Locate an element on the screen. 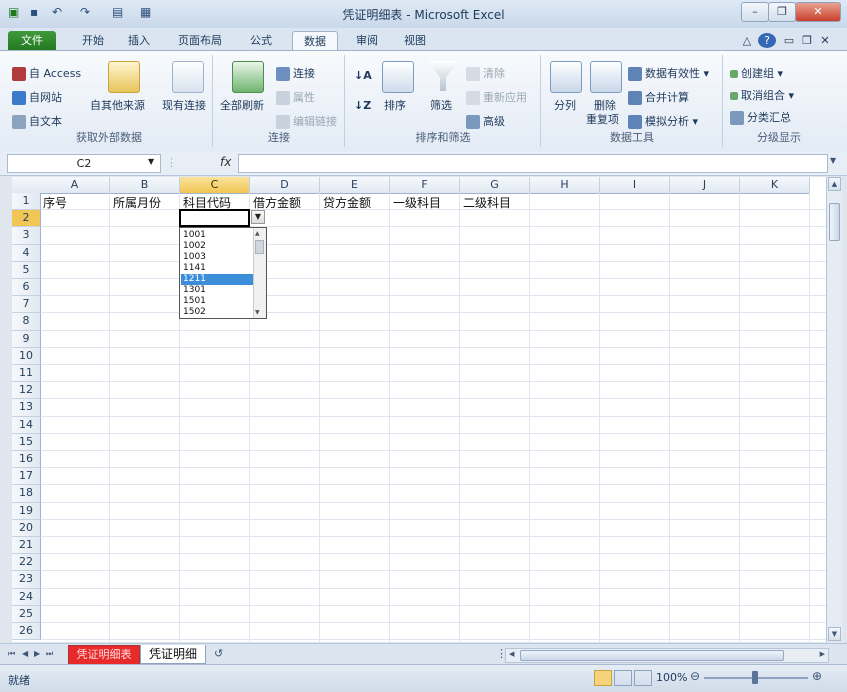 This screenshot has width=847, height=692. text-to-columns-button: 分列 is located at coordinates (565, 105).